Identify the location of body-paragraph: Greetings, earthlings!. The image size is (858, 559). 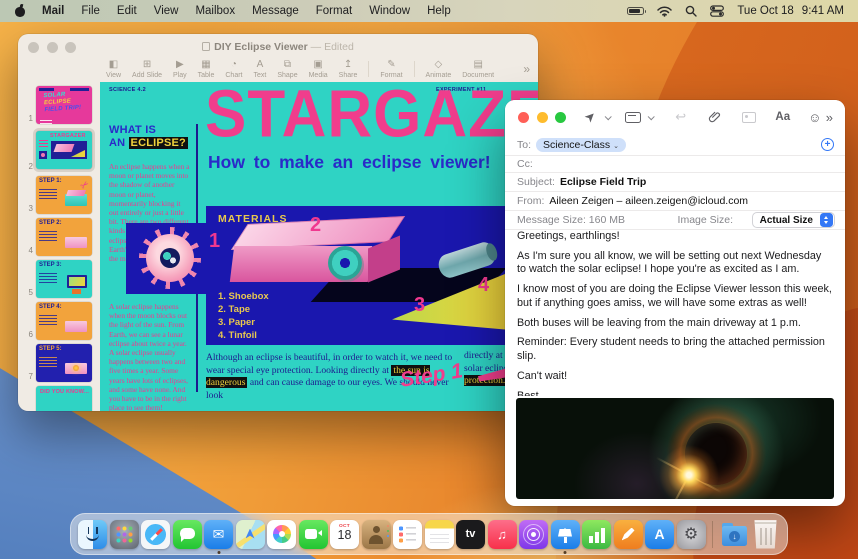
(568, 236).